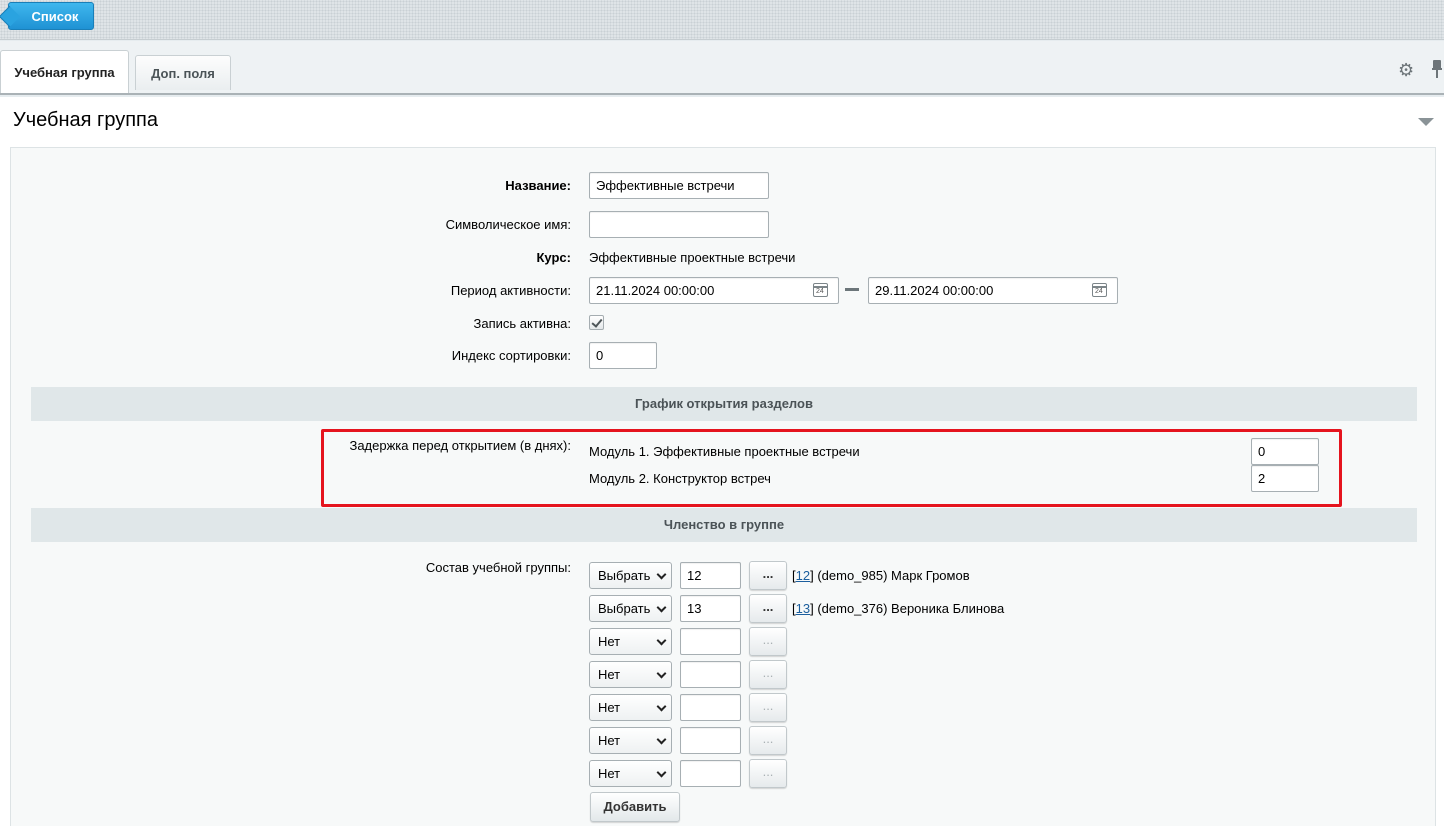 The width and height of the screenshot is (1444, 826). I want to click on member-id-field-1: 12, so click(710, 575).